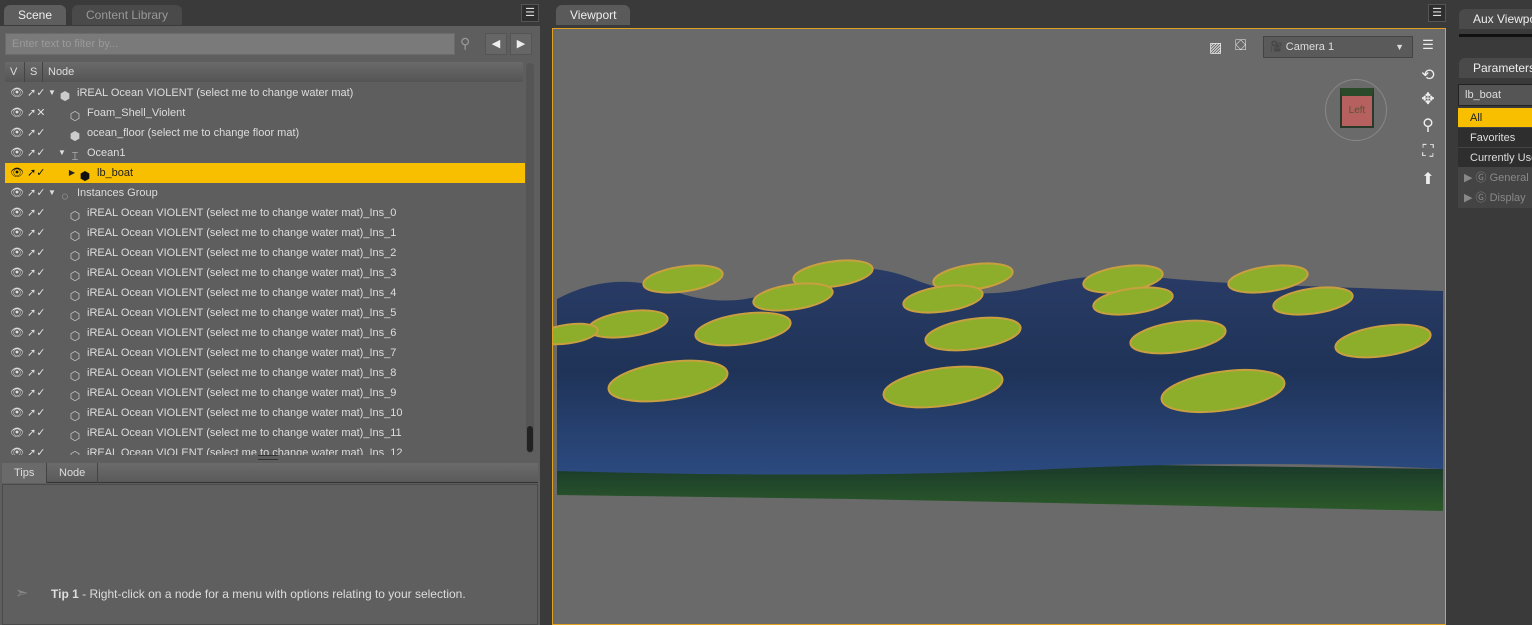 Image resolution: width=1532 pixels, height=625 pixels. Describe the element at coordinates (530, 13) in the screenshot. I see `panel-menu-icon: ☰` at that location.